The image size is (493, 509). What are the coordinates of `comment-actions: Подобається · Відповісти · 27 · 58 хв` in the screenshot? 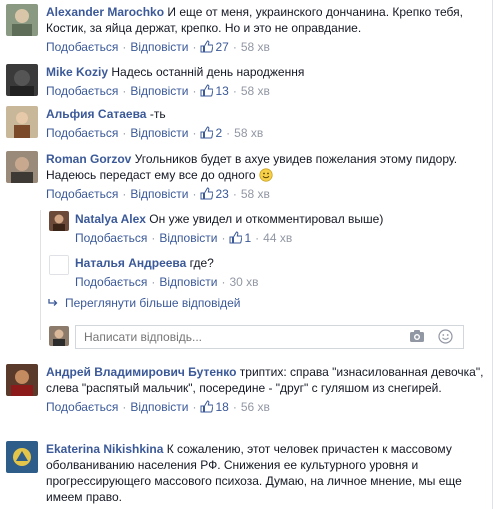 It's located at (158, 47).